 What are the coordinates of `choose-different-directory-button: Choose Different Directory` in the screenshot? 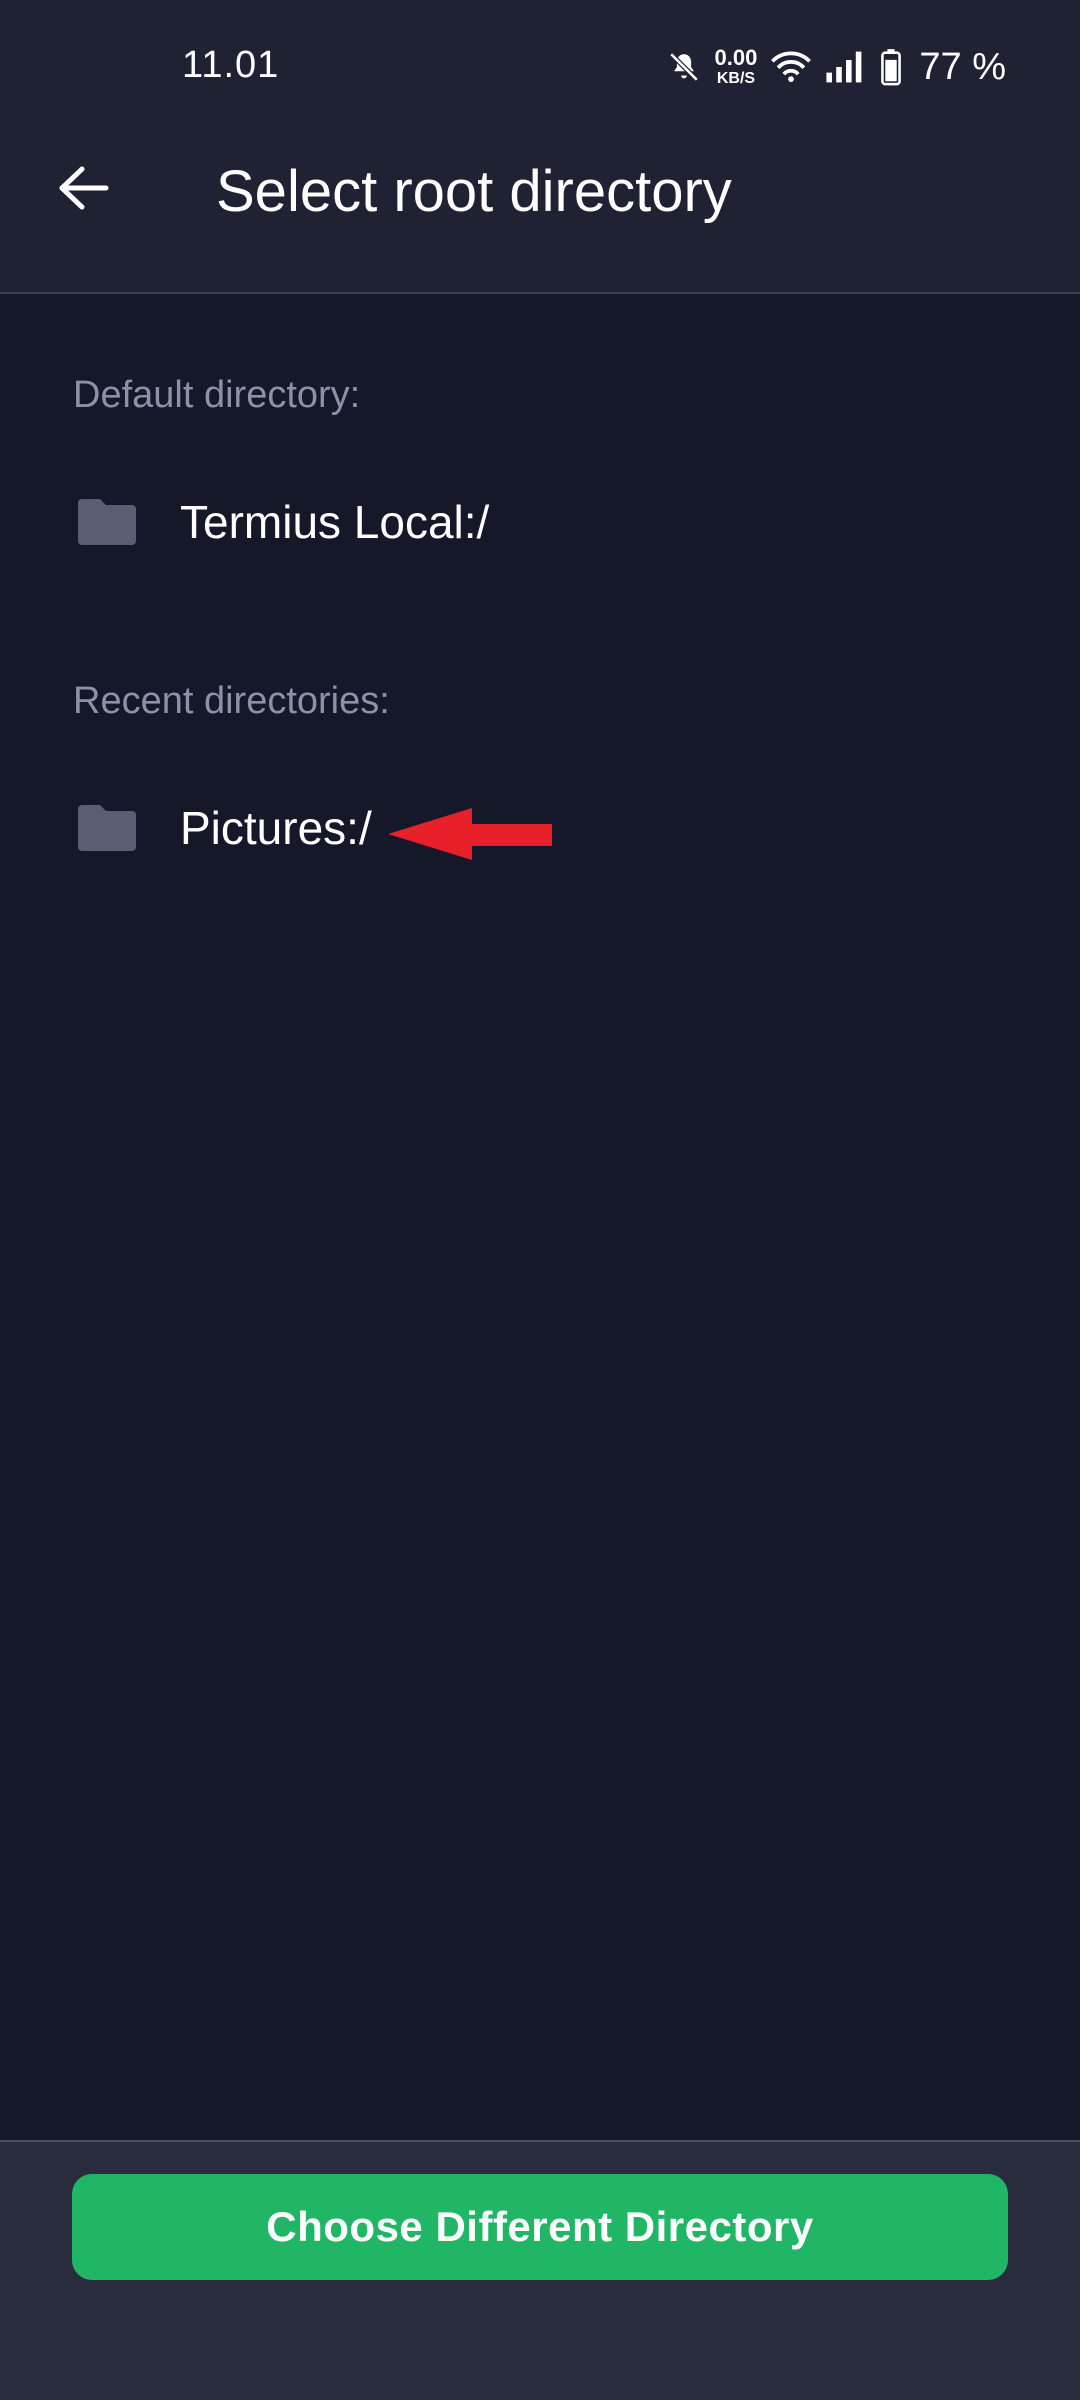 It's located at (540, 2227).